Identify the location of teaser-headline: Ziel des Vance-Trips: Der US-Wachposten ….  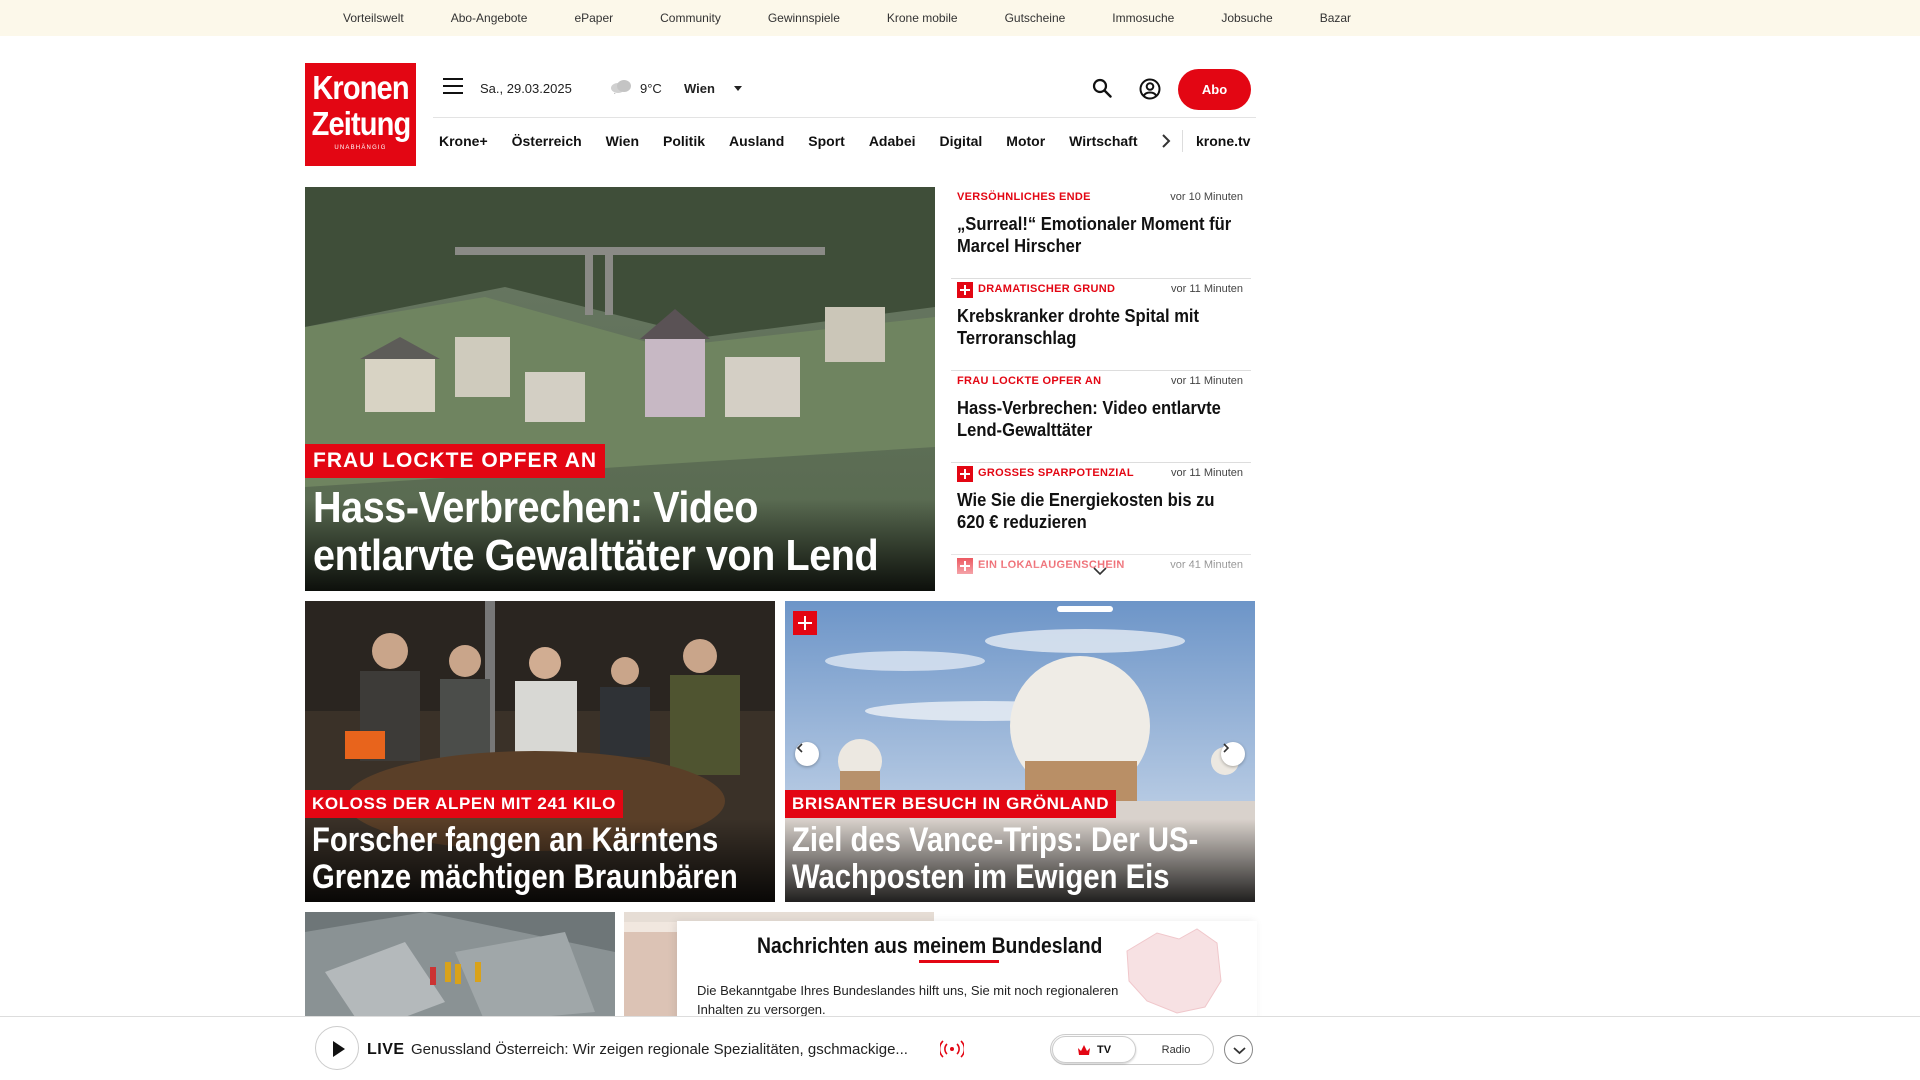
(1023, 859).